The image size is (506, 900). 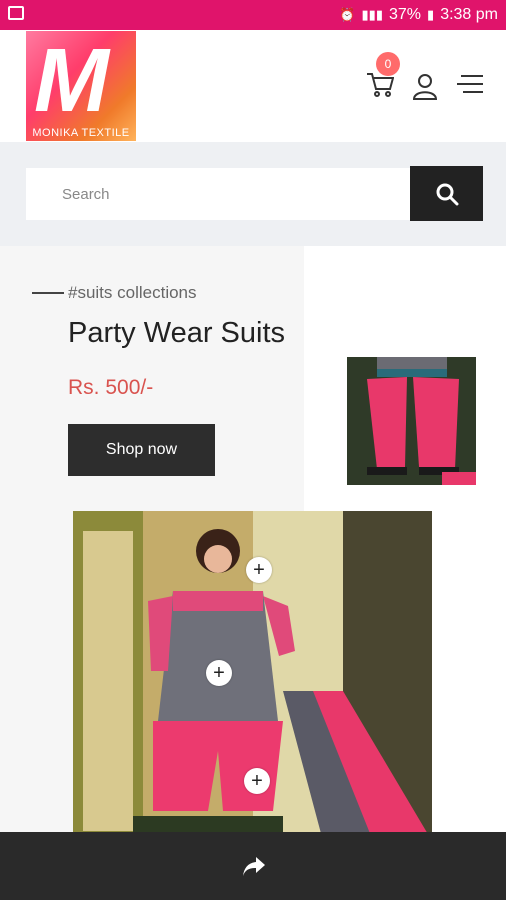 I want to click on wifi-signal-icon: ▮▮▮, so click(x=372, y=14).